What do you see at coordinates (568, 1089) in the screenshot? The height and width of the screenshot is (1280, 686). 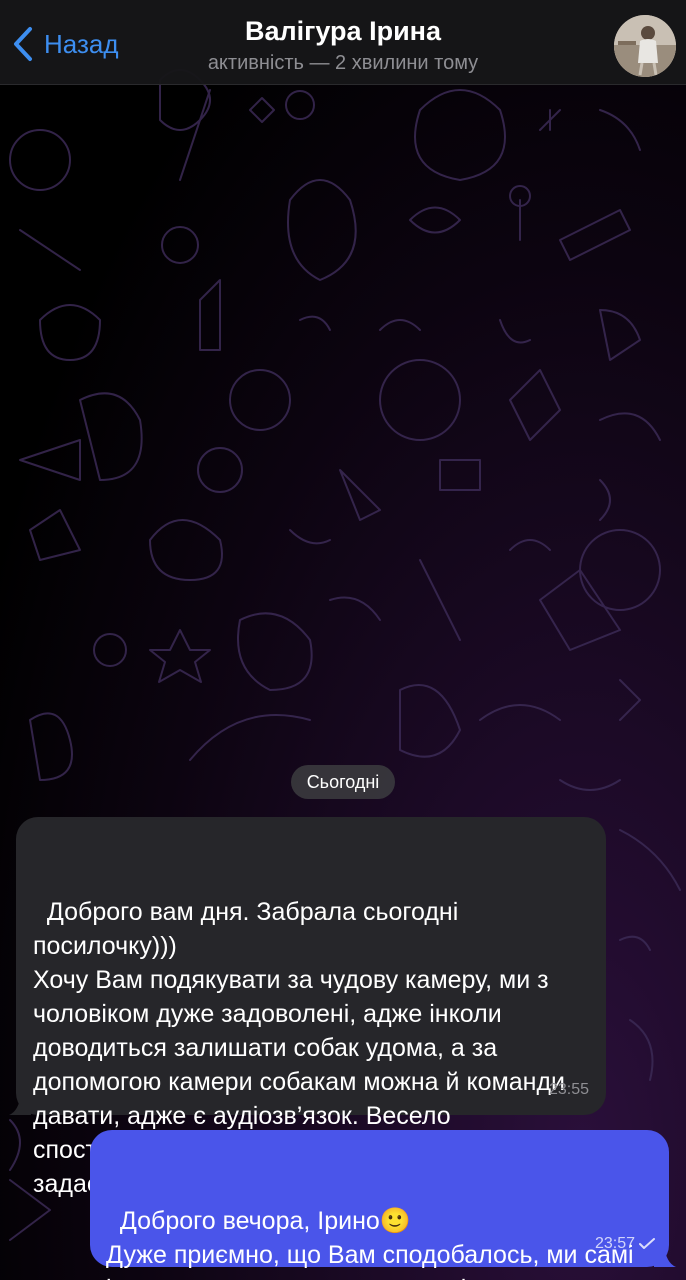 I see `message-time: 23:55` at bounding box center [568, 1089].